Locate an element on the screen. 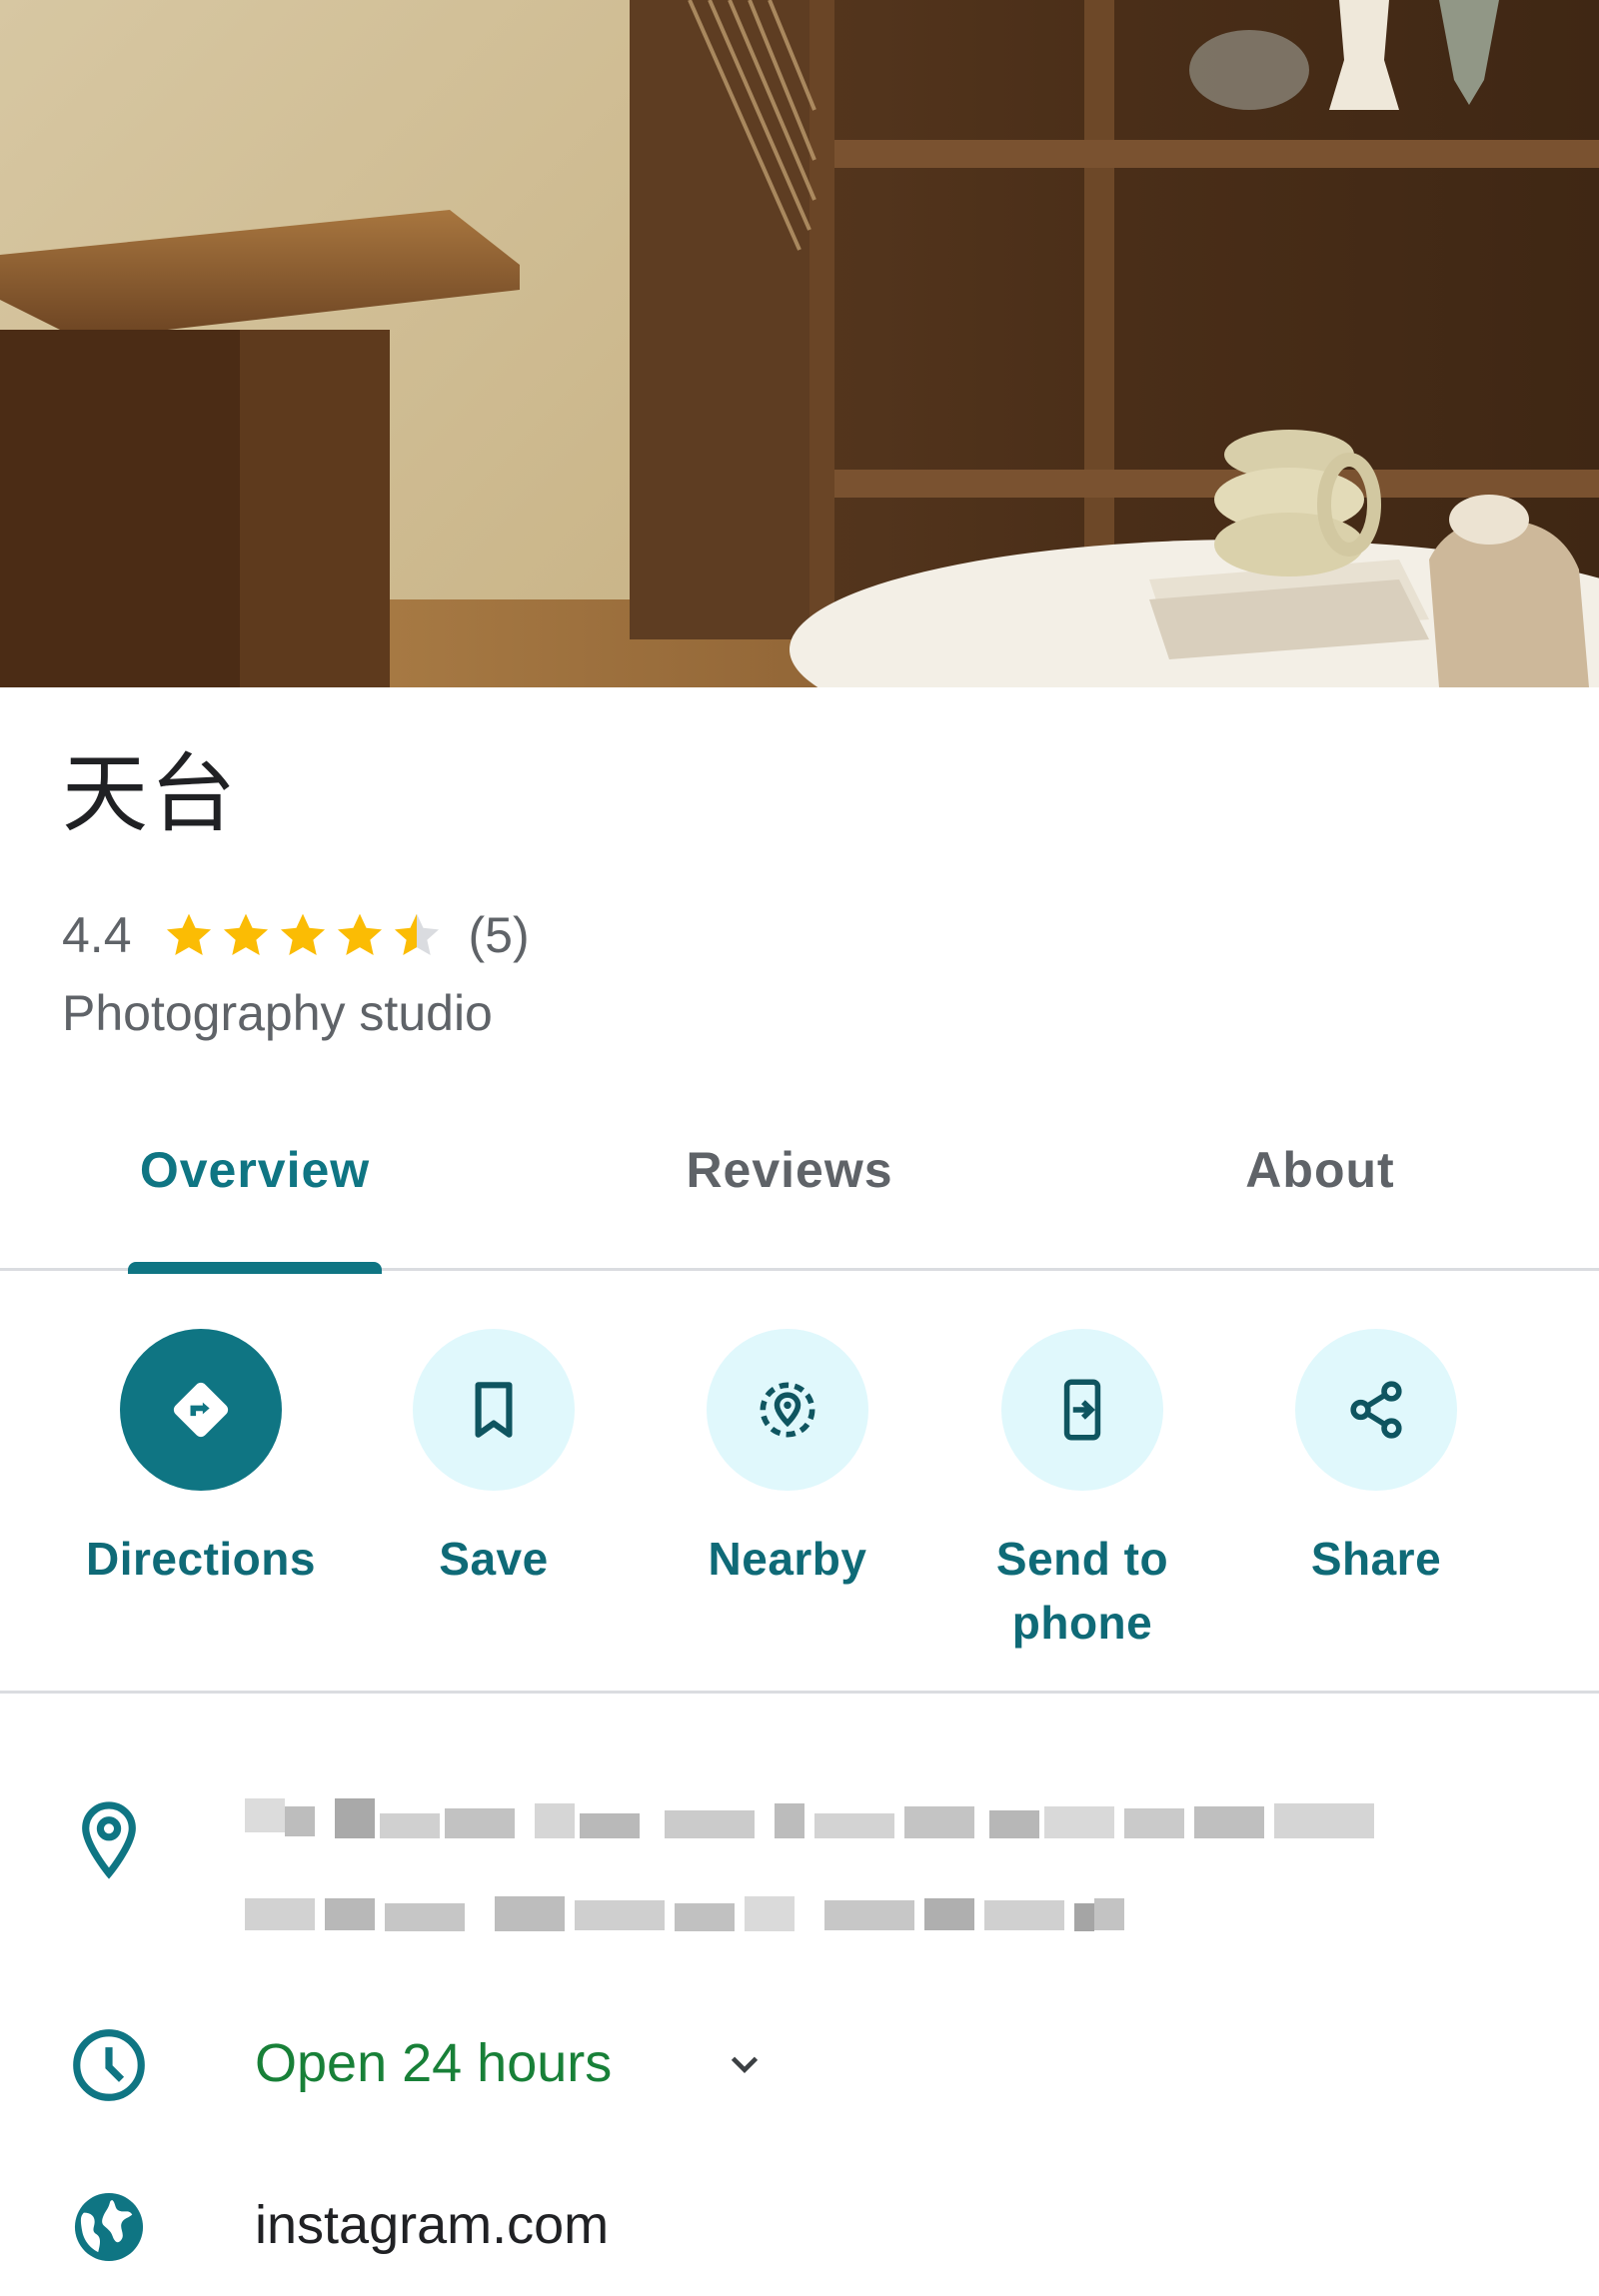 This screenshot has width=1599, height=2296. share-icon is located at coordinates (1376, 1410).